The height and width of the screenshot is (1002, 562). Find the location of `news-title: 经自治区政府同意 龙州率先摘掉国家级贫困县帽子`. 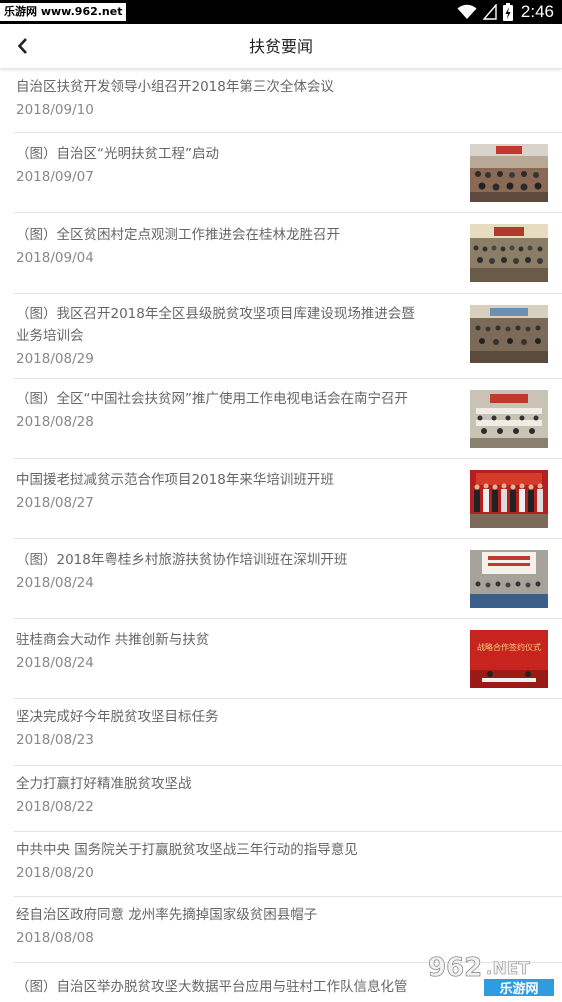

news-title: 经自治区政府同意 龙州率先摘掉国家级贫困县帽子 is located at coordinates (167, 915).